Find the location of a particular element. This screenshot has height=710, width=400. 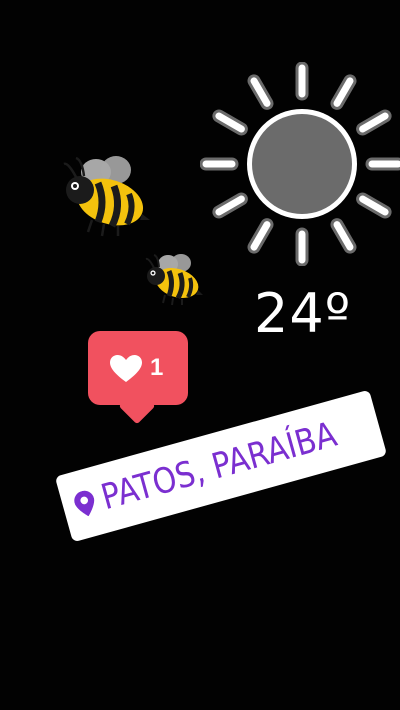

heart-icon is located at coordinates (126, 368).